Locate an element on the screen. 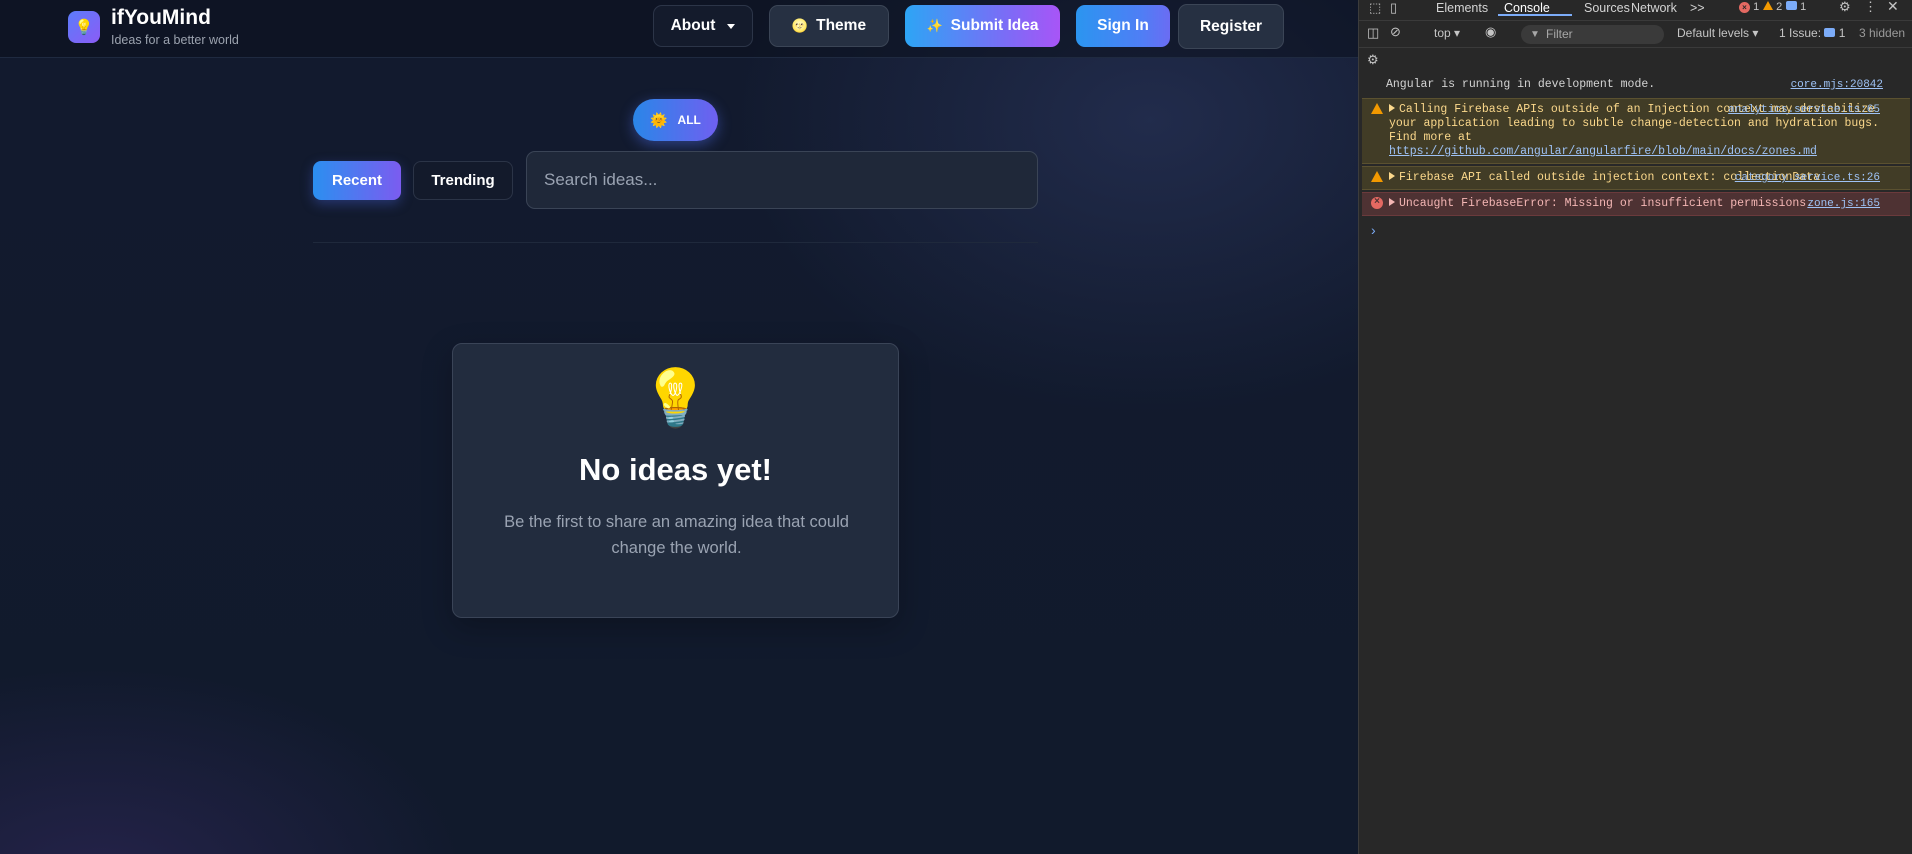 The image size is (1912, 854). log-levels-dropdown: Default levels ▾ is located at coordinates (1717, 33).